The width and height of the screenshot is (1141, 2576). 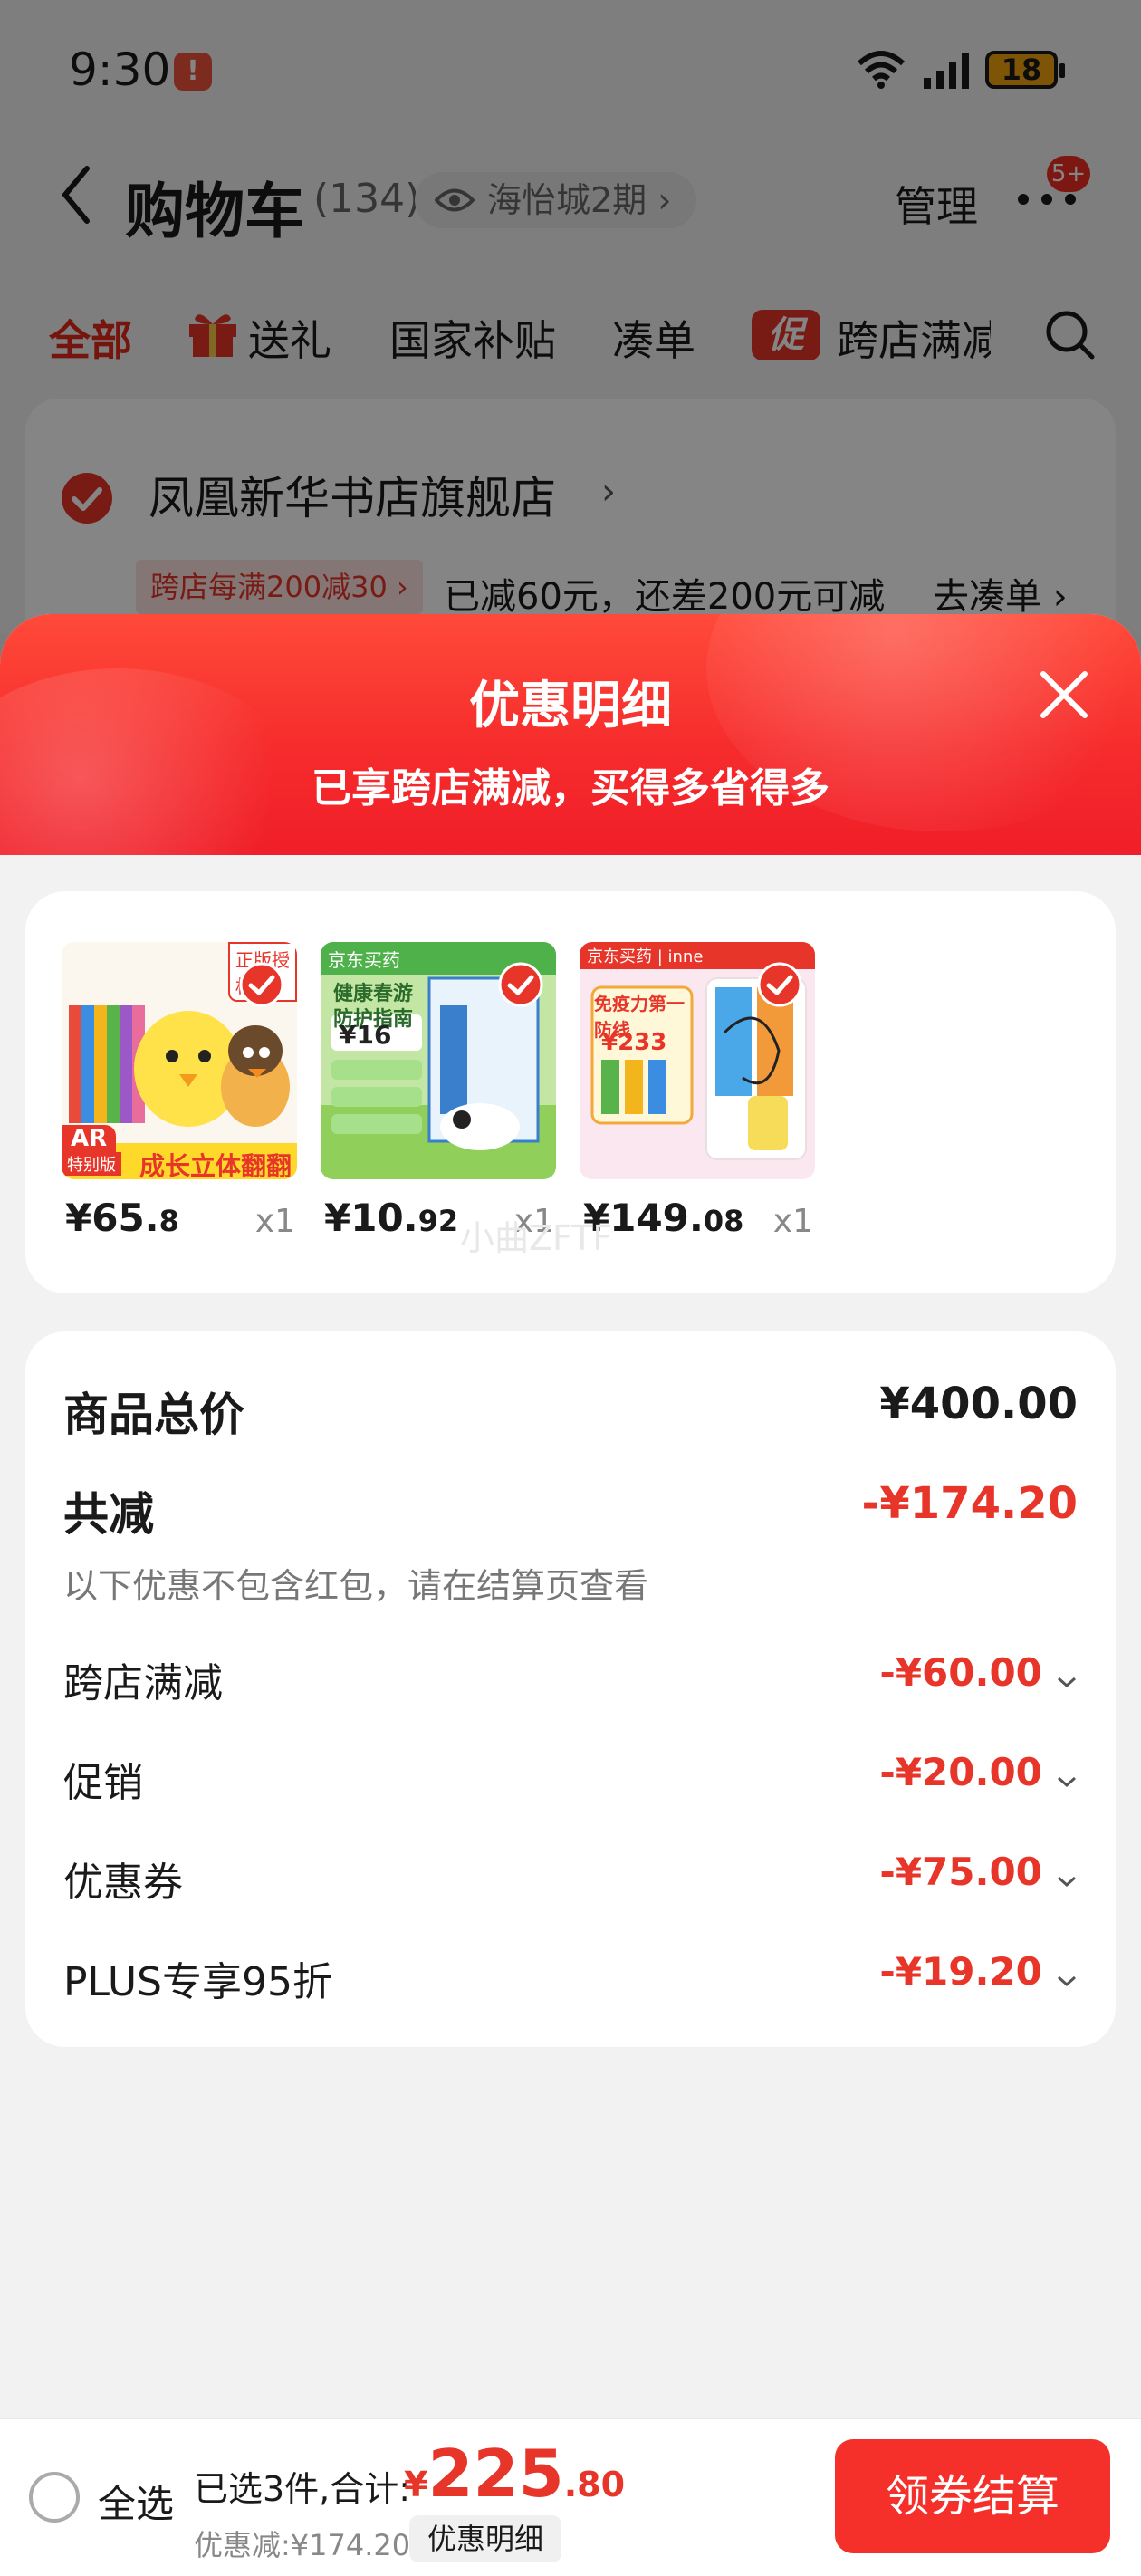 I want to click on discount-label: 优惠券, so click(x=123, y=1883).